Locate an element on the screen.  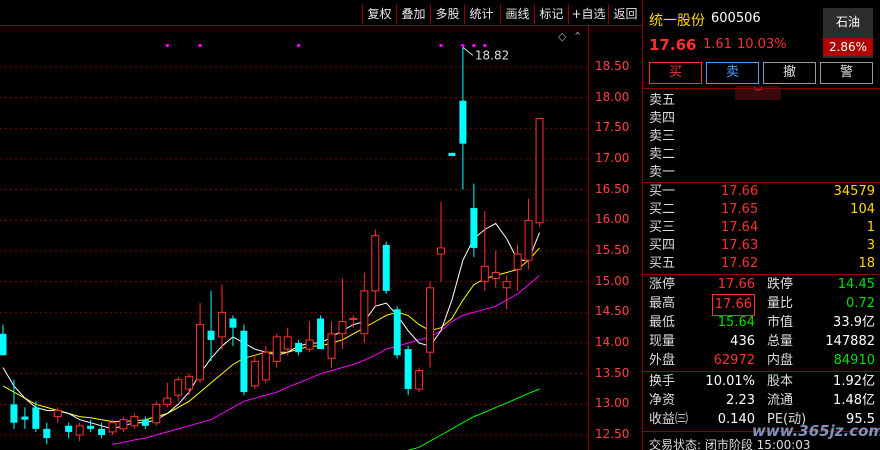
stat-row: 最低 15.64 市值 33.9亿 is located at coordinates (762, 323).